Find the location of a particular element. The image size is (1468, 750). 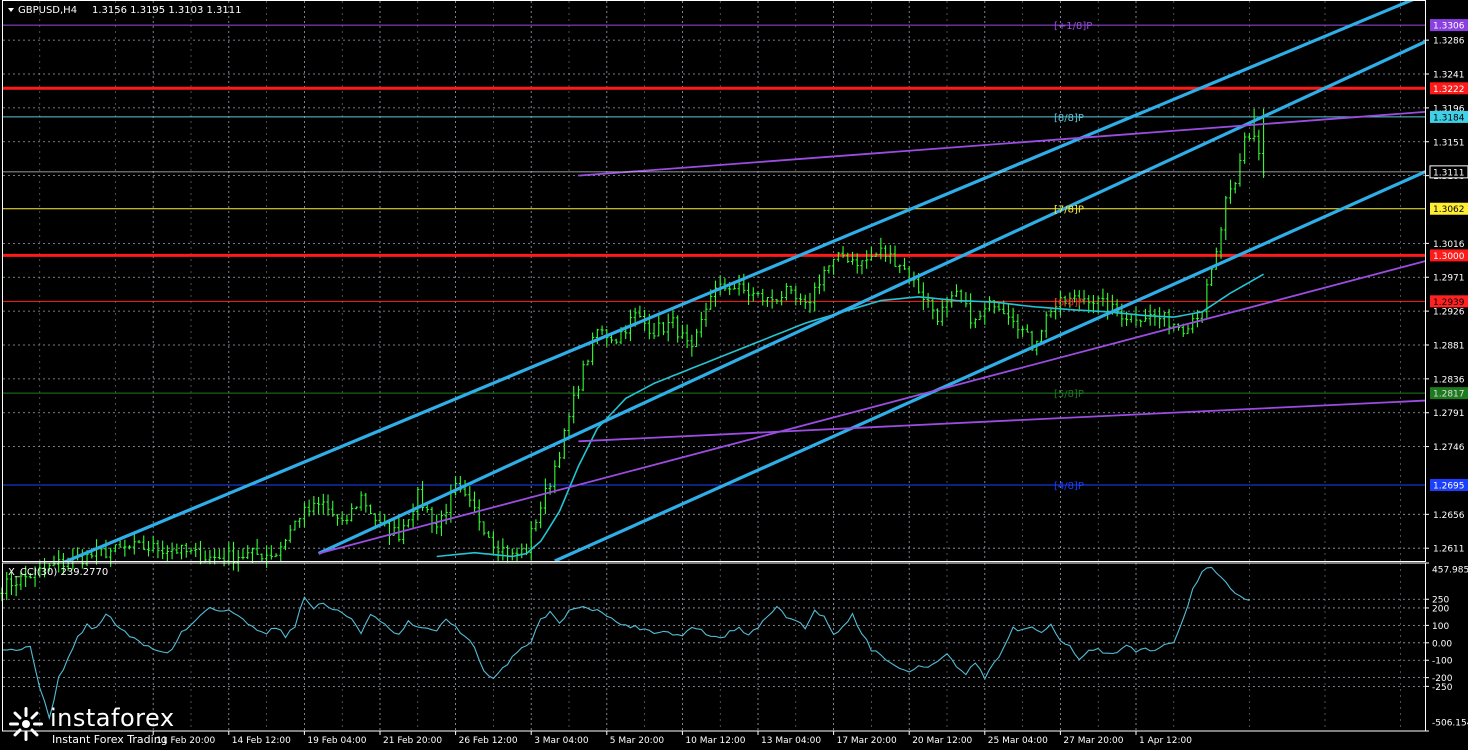

time-tick-label: 25 Mar 04:00 is located at coordinates (1018, 741).